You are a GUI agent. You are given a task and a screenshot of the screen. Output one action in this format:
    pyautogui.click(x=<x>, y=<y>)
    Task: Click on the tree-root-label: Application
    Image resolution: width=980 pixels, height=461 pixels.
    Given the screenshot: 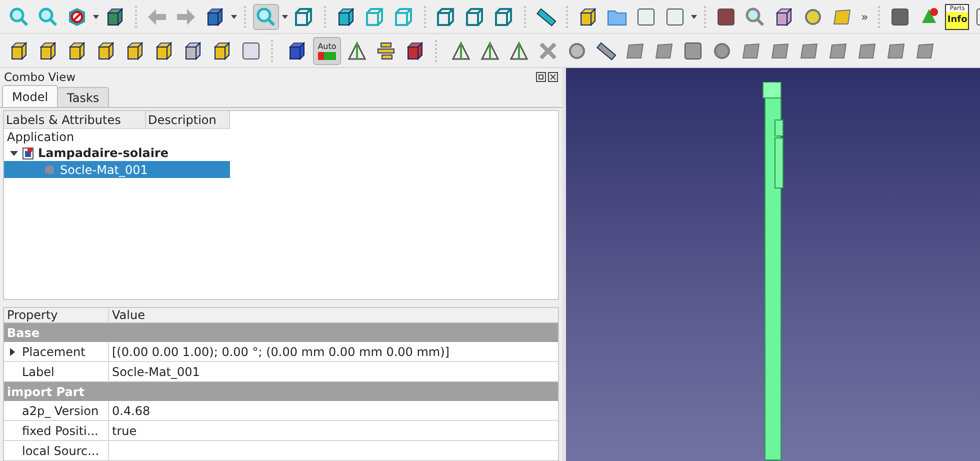 What is the action you would take?
    pyautogui.click(x=40, y=137)
    